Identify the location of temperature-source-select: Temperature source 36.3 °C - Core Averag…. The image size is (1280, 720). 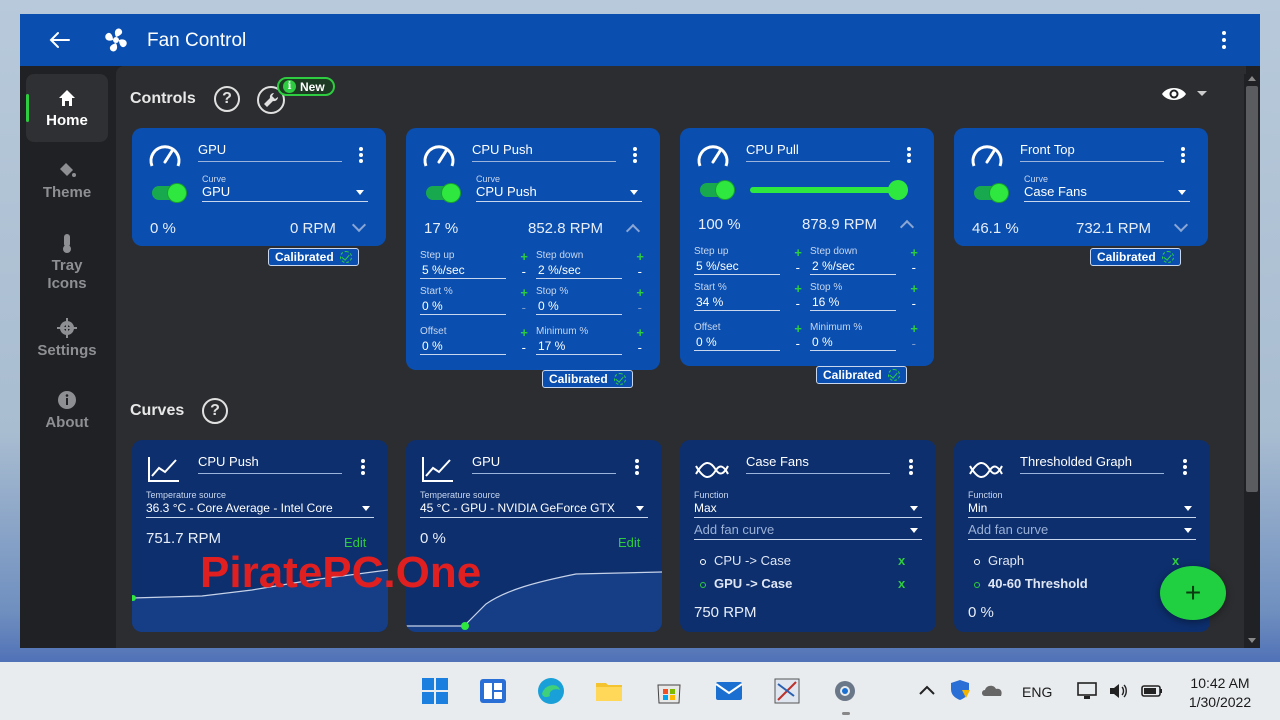
(260, 504).